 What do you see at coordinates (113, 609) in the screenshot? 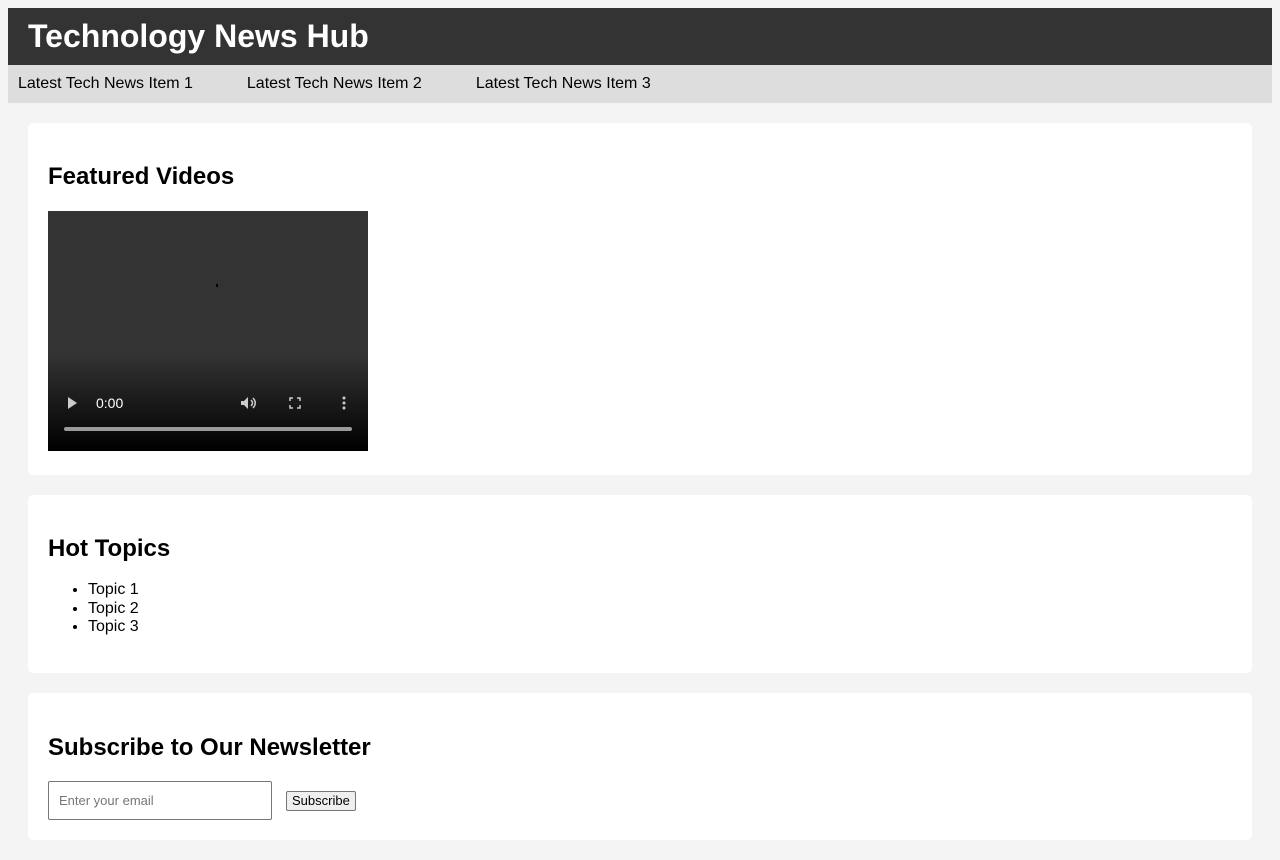
I see `list-item: Topic 2` at bounding box center [113, 609].